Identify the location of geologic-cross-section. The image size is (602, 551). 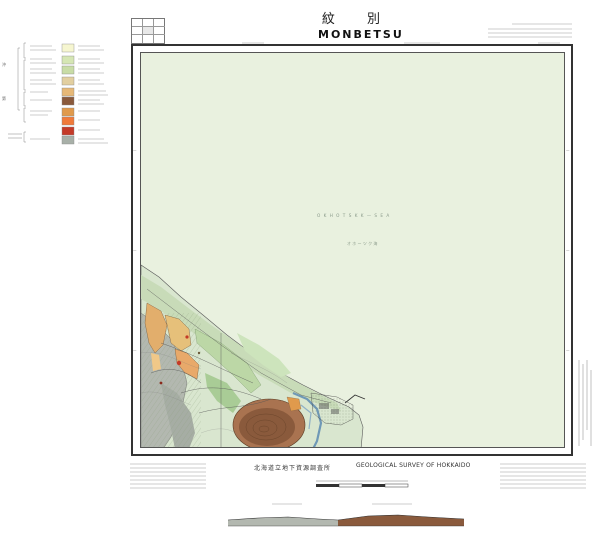
(346, 520).